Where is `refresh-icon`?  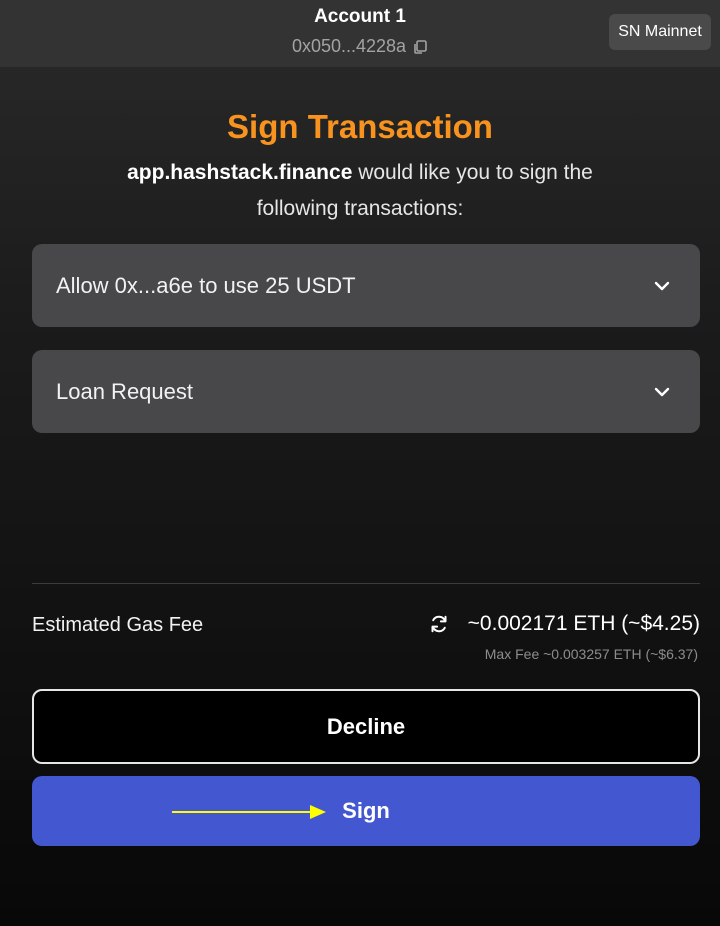
refresh-icon is located at coordinates (439, 624).